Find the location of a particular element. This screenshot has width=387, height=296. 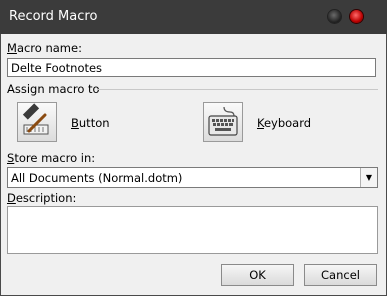

button-option-label: Button is located at coordinates (90, 123).